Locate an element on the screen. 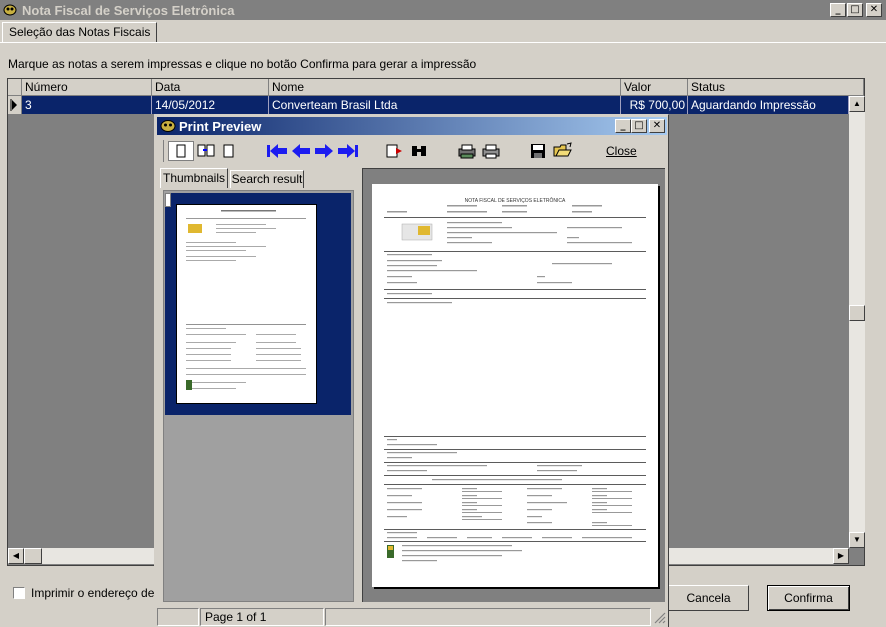 Image resolution: width=886 pixels, height=627 pixels. page-width-button is located at coordinates (229, 151).